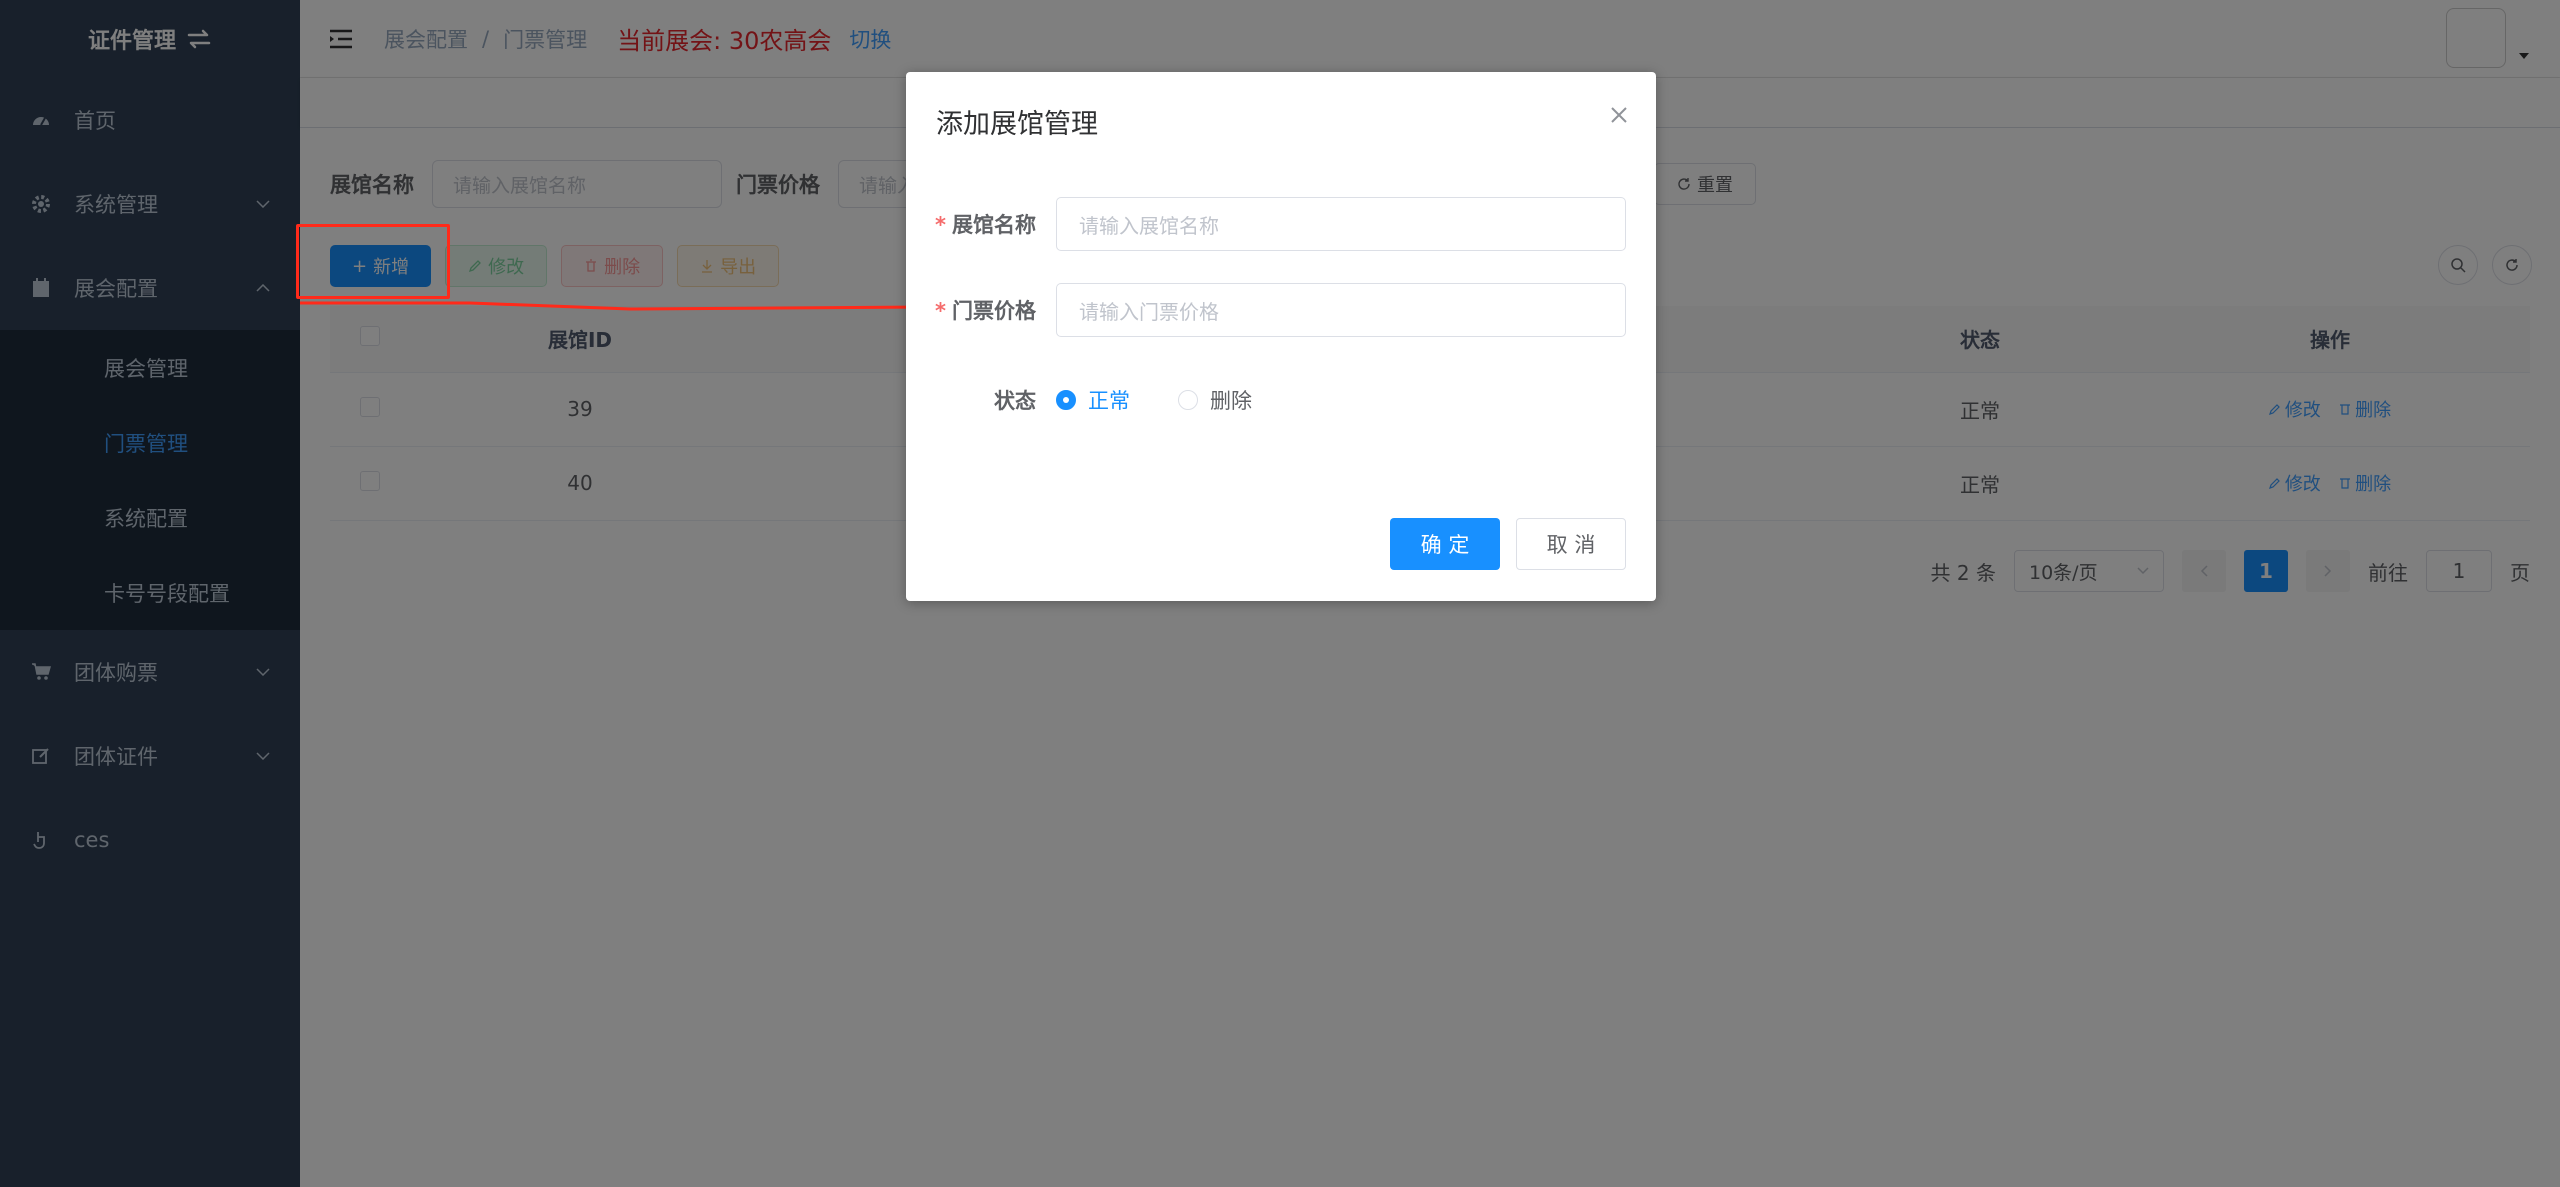  Describe the element at coordinates (994, 311) in the screenshot. I see `price-form-label: 门票价格` at that location.